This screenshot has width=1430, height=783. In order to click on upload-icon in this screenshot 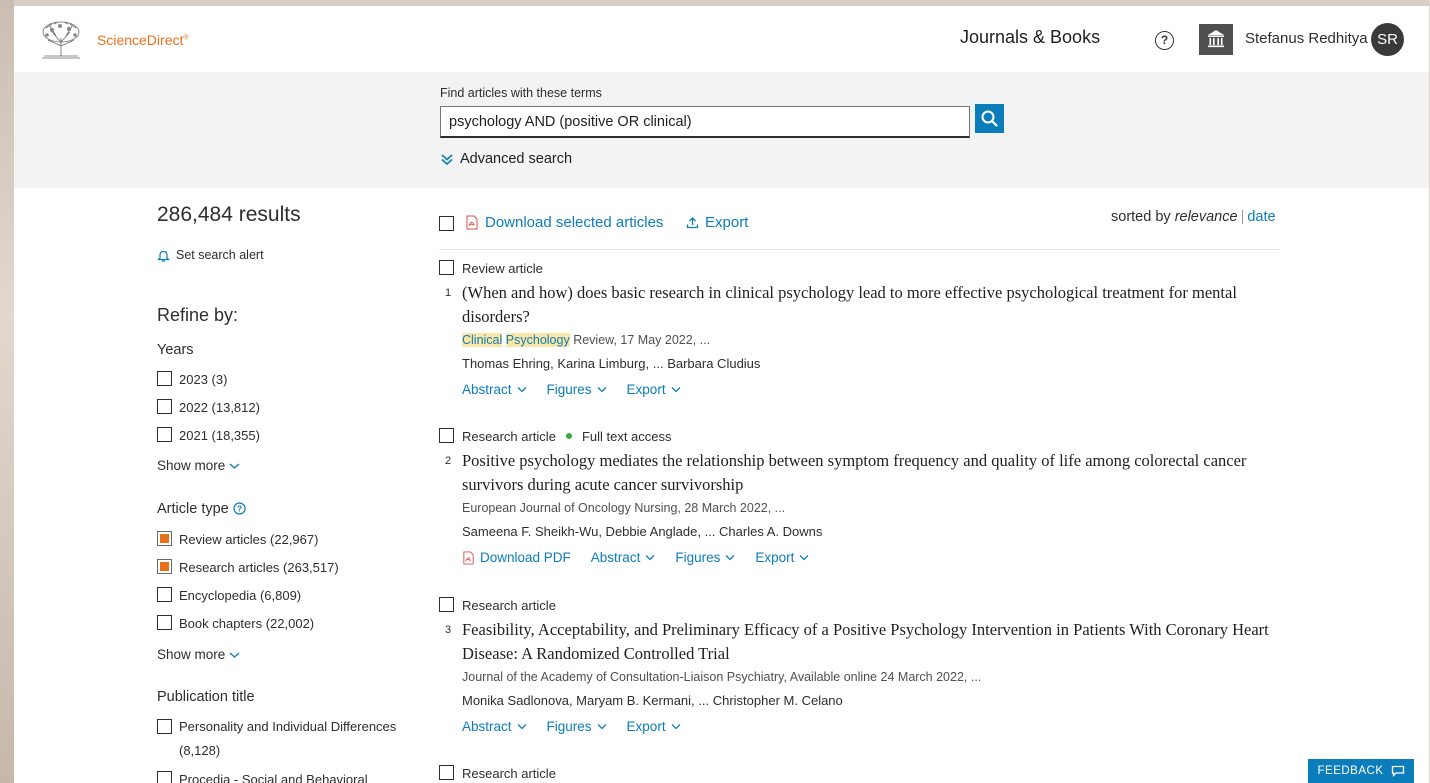, I will do `click(692, 223)`.